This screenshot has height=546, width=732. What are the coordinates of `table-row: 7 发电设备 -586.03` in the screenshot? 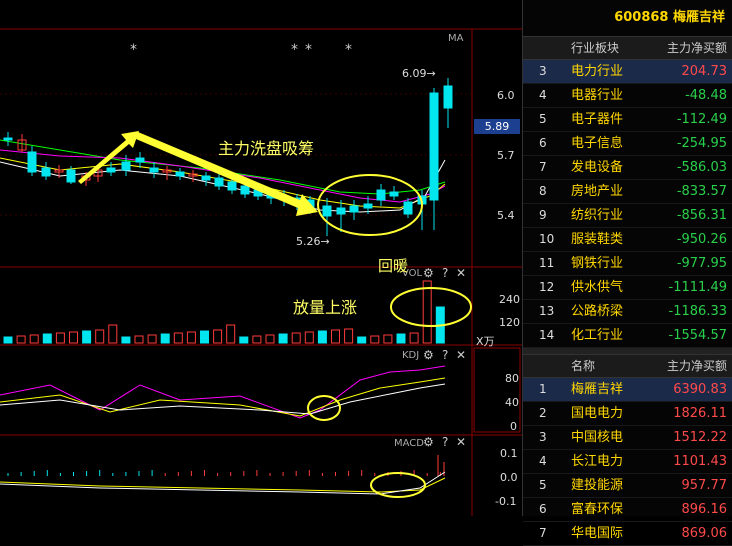 It's located at (627, 168).